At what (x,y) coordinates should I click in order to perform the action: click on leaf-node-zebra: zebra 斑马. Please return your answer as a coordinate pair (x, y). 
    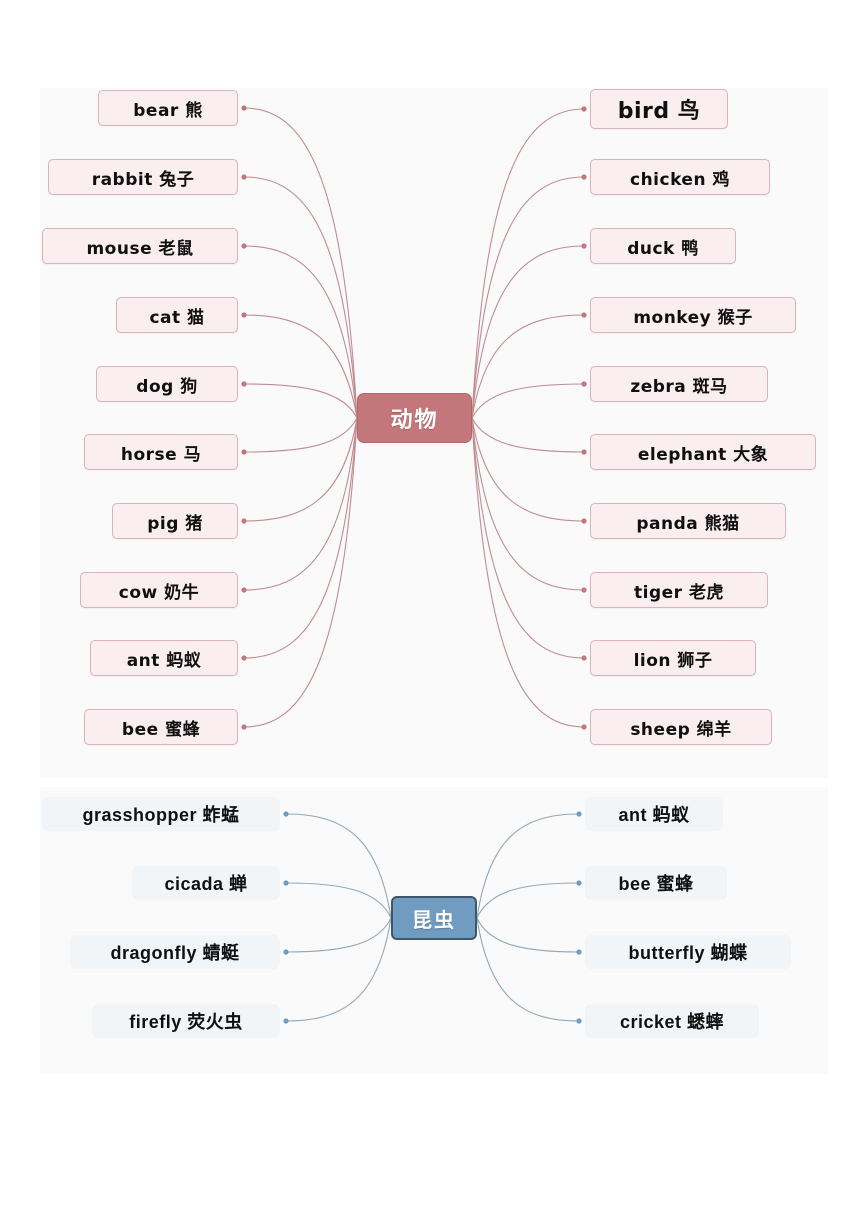
    Looking at the image, I should click on (679, 384).